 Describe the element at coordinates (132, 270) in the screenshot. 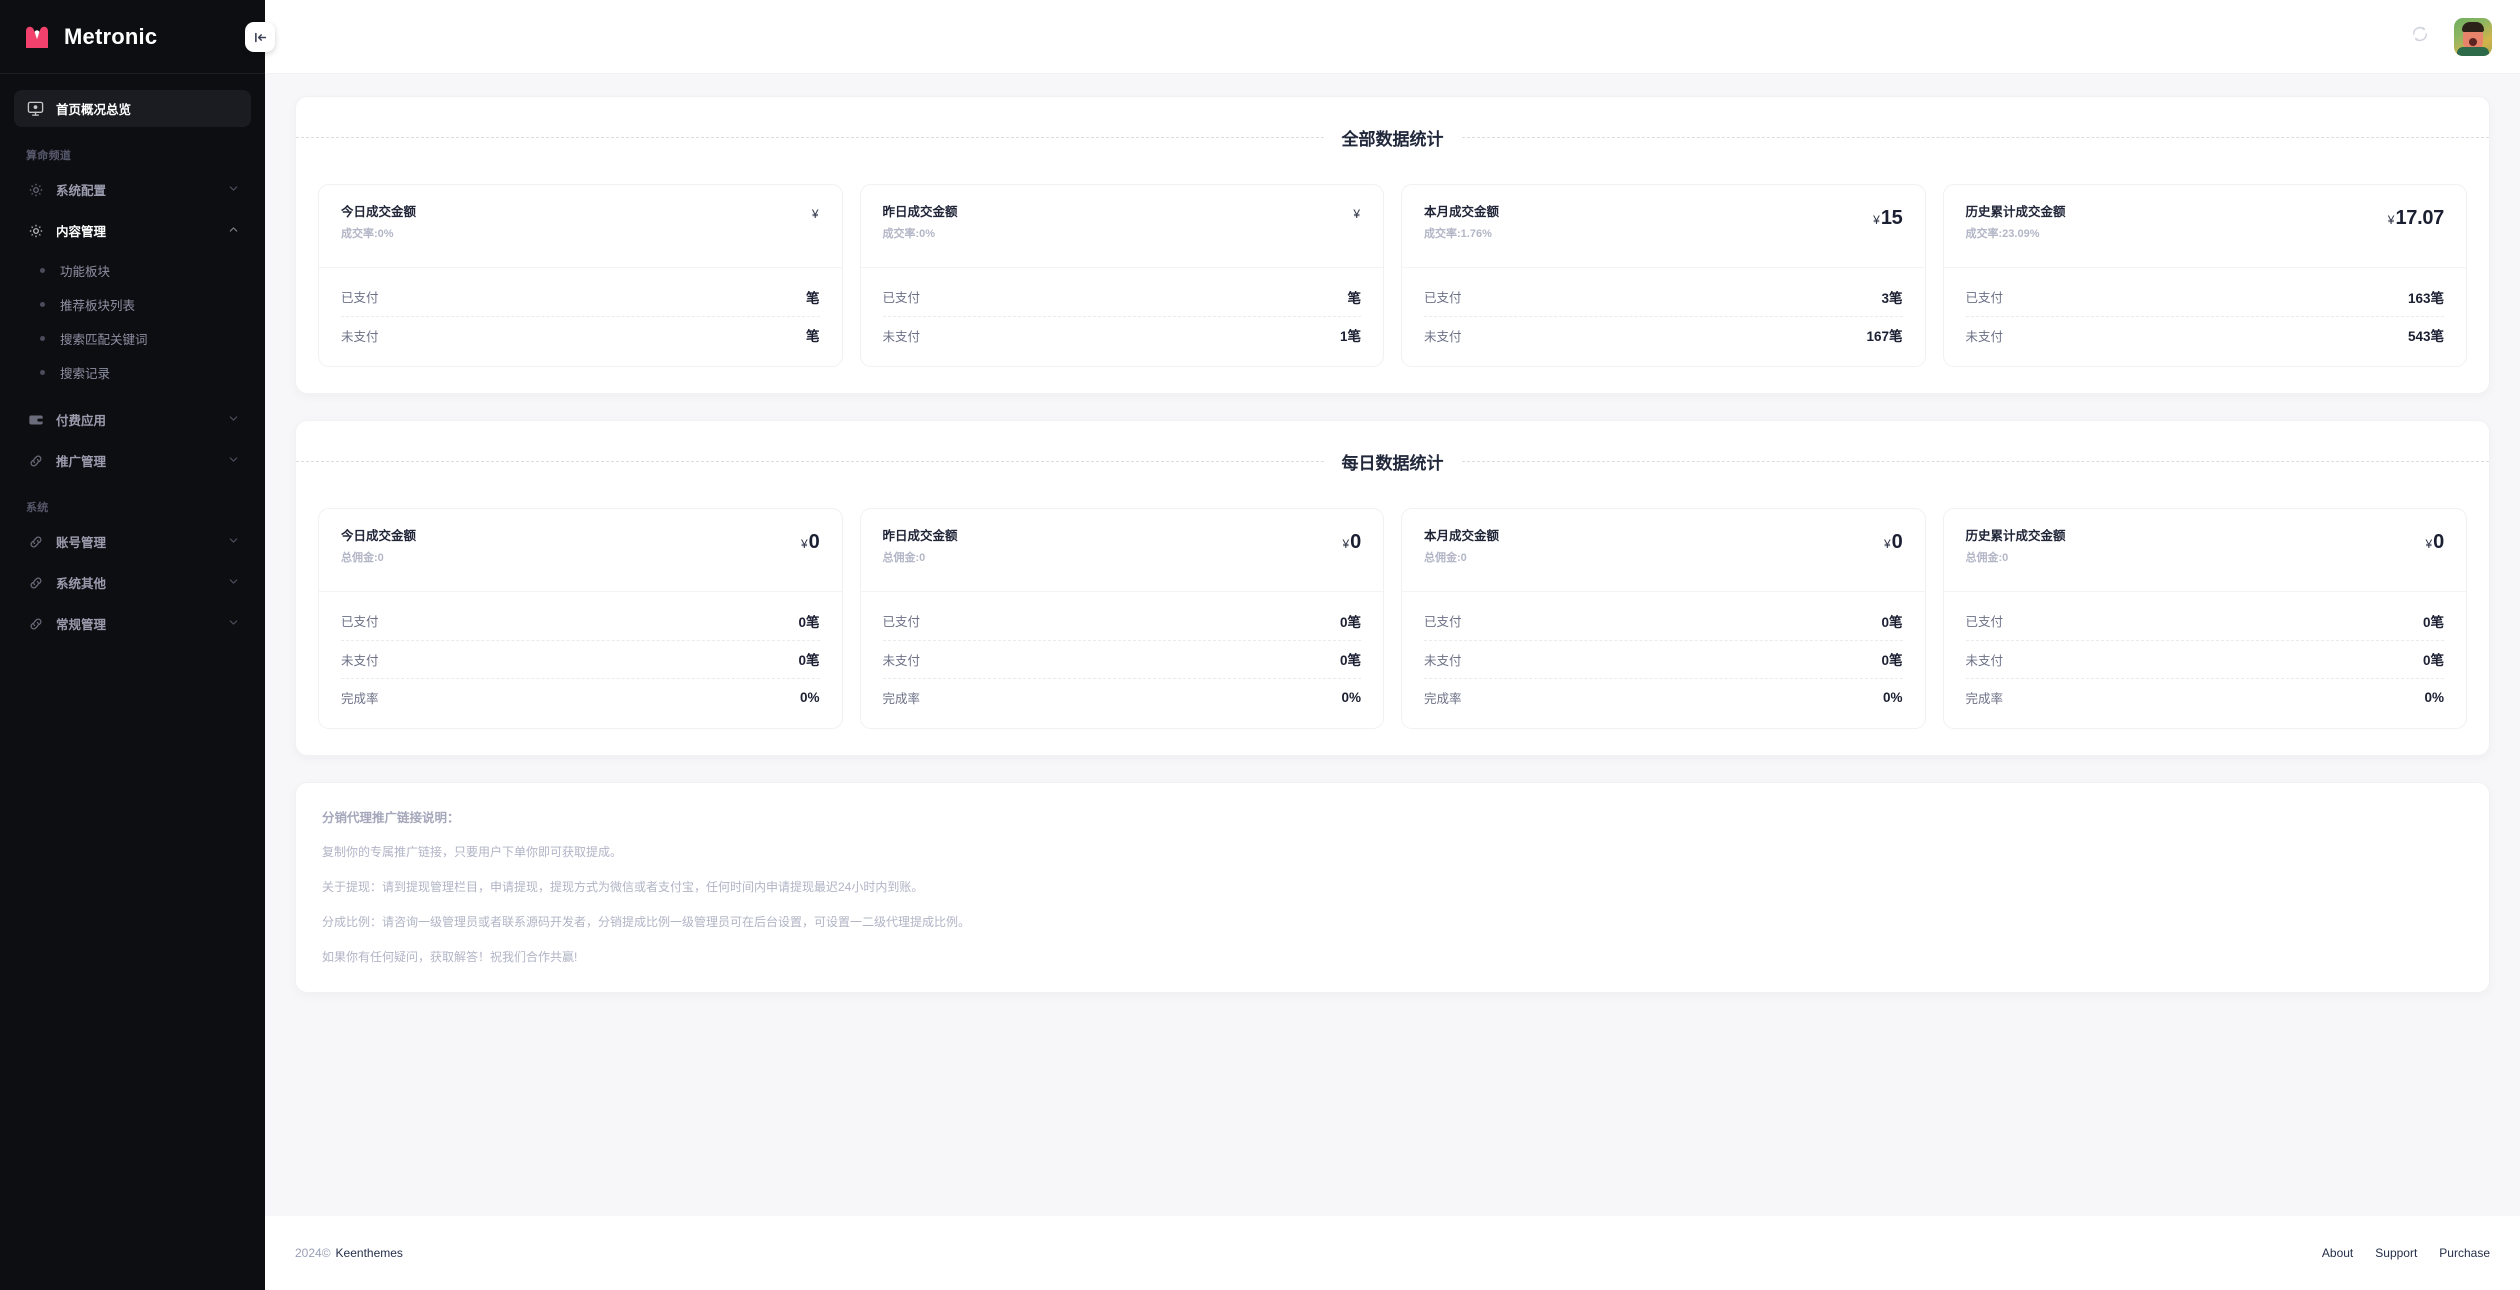

I see `sidebar-subitem-feature-module: 功能板块` at that location.